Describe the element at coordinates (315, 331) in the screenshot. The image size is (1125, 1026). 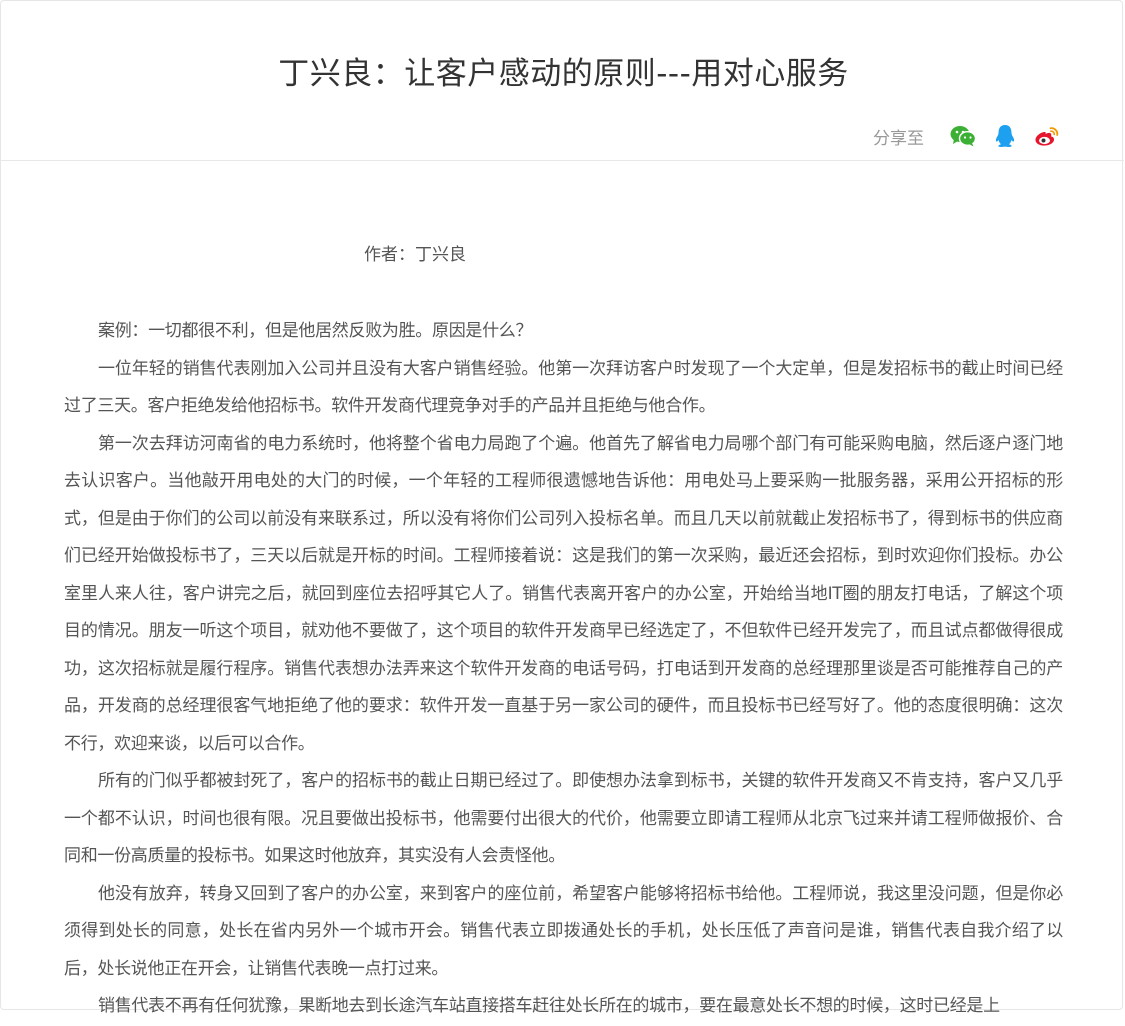
I see `paragraph: 案例：一切都很不利，但是他居然反败为胜。原因是什么？` at that location.